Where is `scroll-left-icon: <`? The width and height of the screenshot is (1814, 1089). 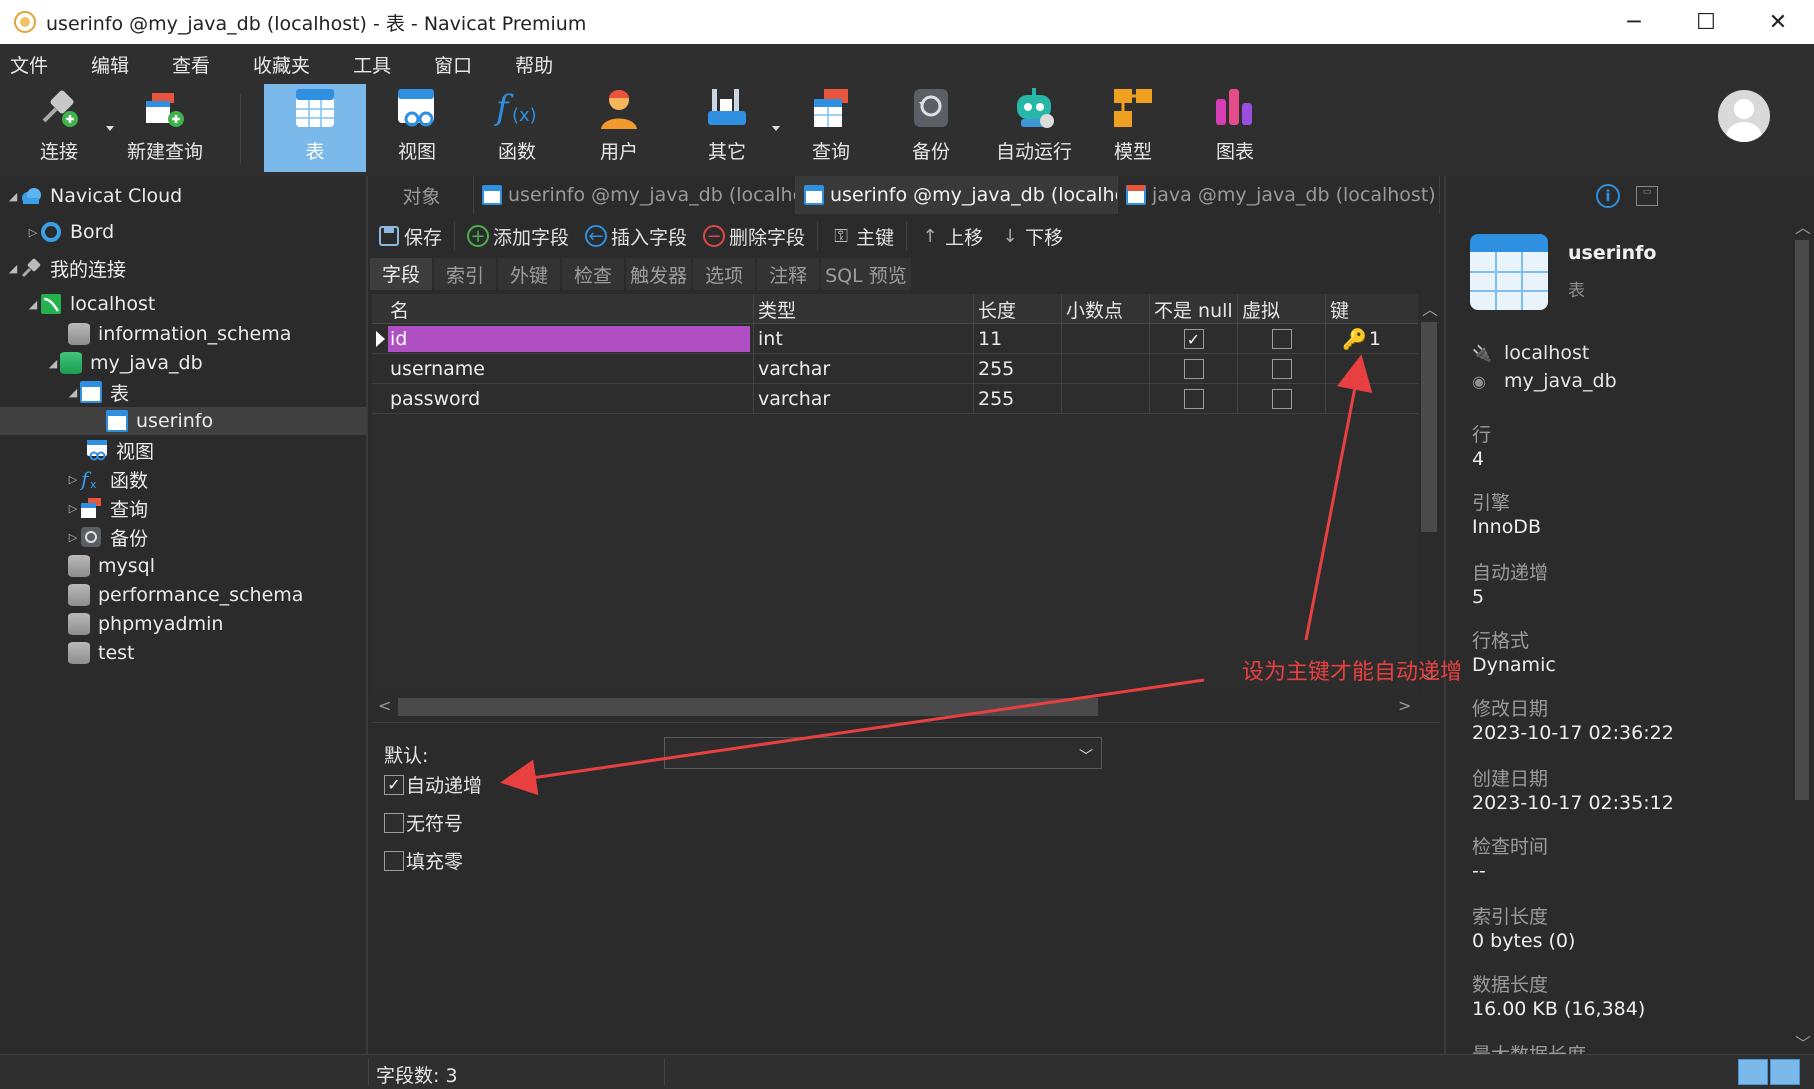 scroll-left-icon: < is located at coordinates (384, 705).